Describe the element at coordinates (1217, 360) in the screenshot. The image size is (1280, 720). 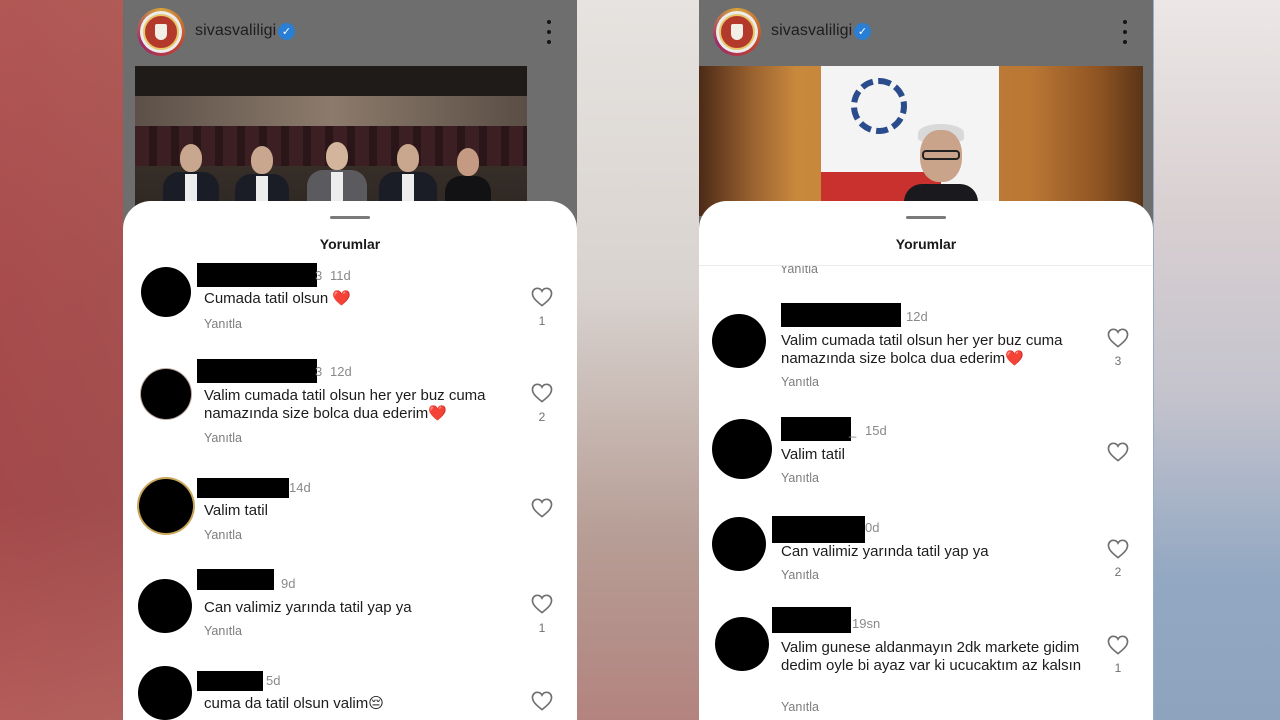
I see `background-blur-right` at that location.